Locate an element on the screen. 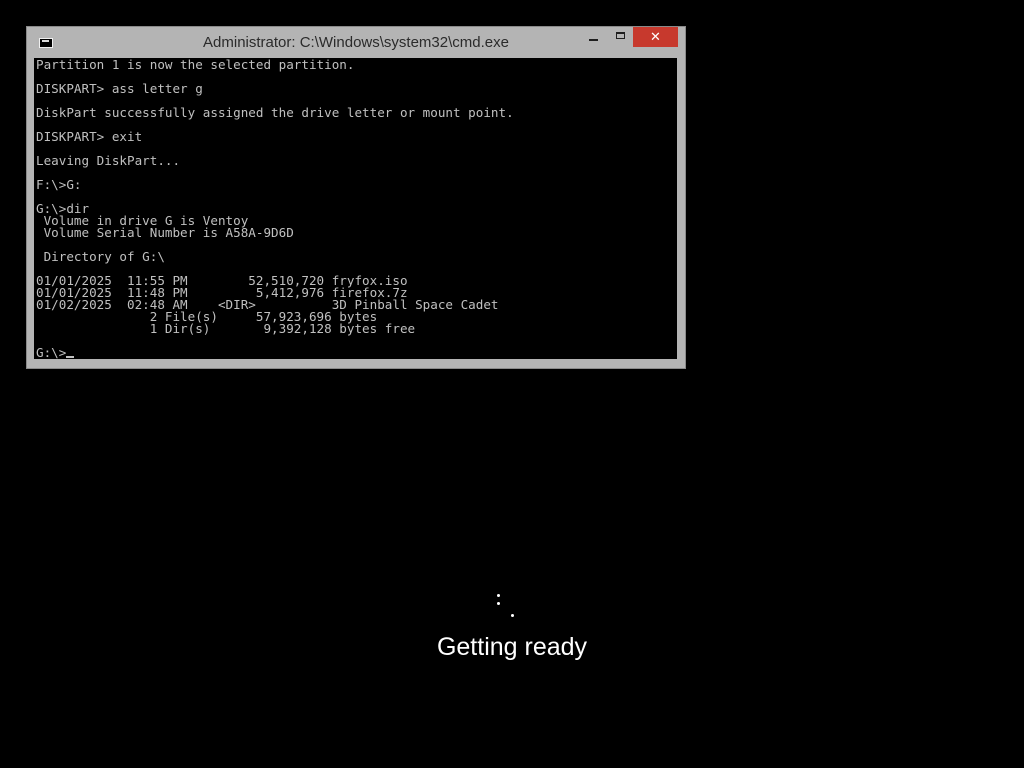 The width and height of the screenshot is (1024, 768). console-line-text: 1 Dir(s) 9,392,128 bytes free is located at coordinates (226, 328).